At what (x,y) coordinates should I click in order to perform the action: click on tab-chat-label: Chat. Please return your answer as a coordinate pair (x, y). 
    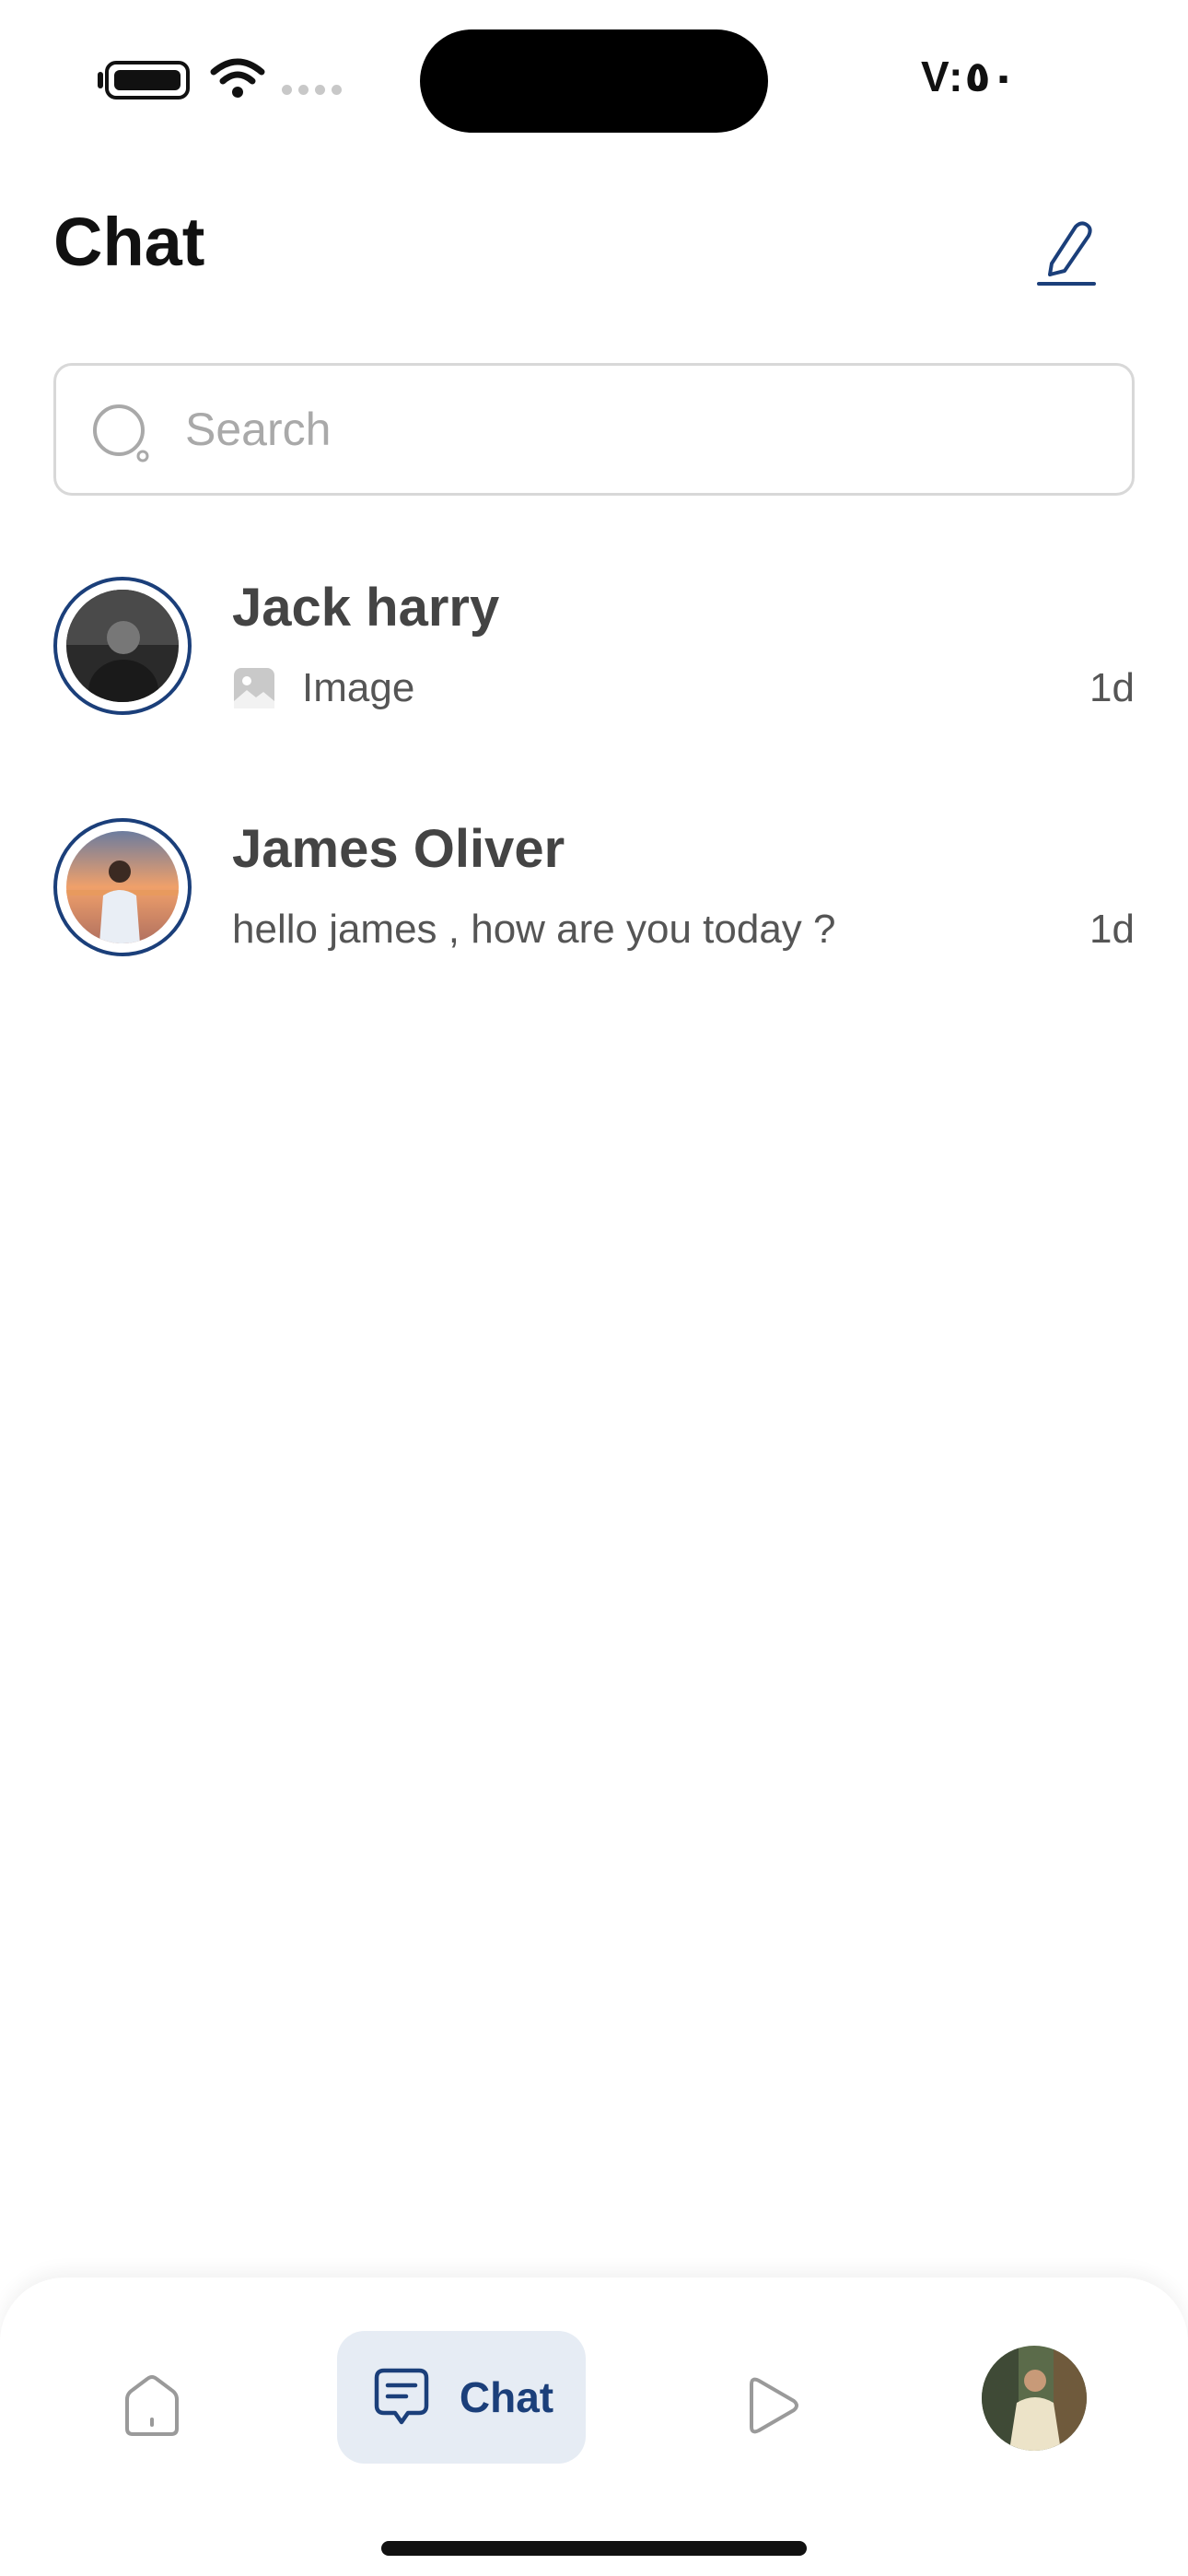
    Looking at the image, I should click on (507, 2397).